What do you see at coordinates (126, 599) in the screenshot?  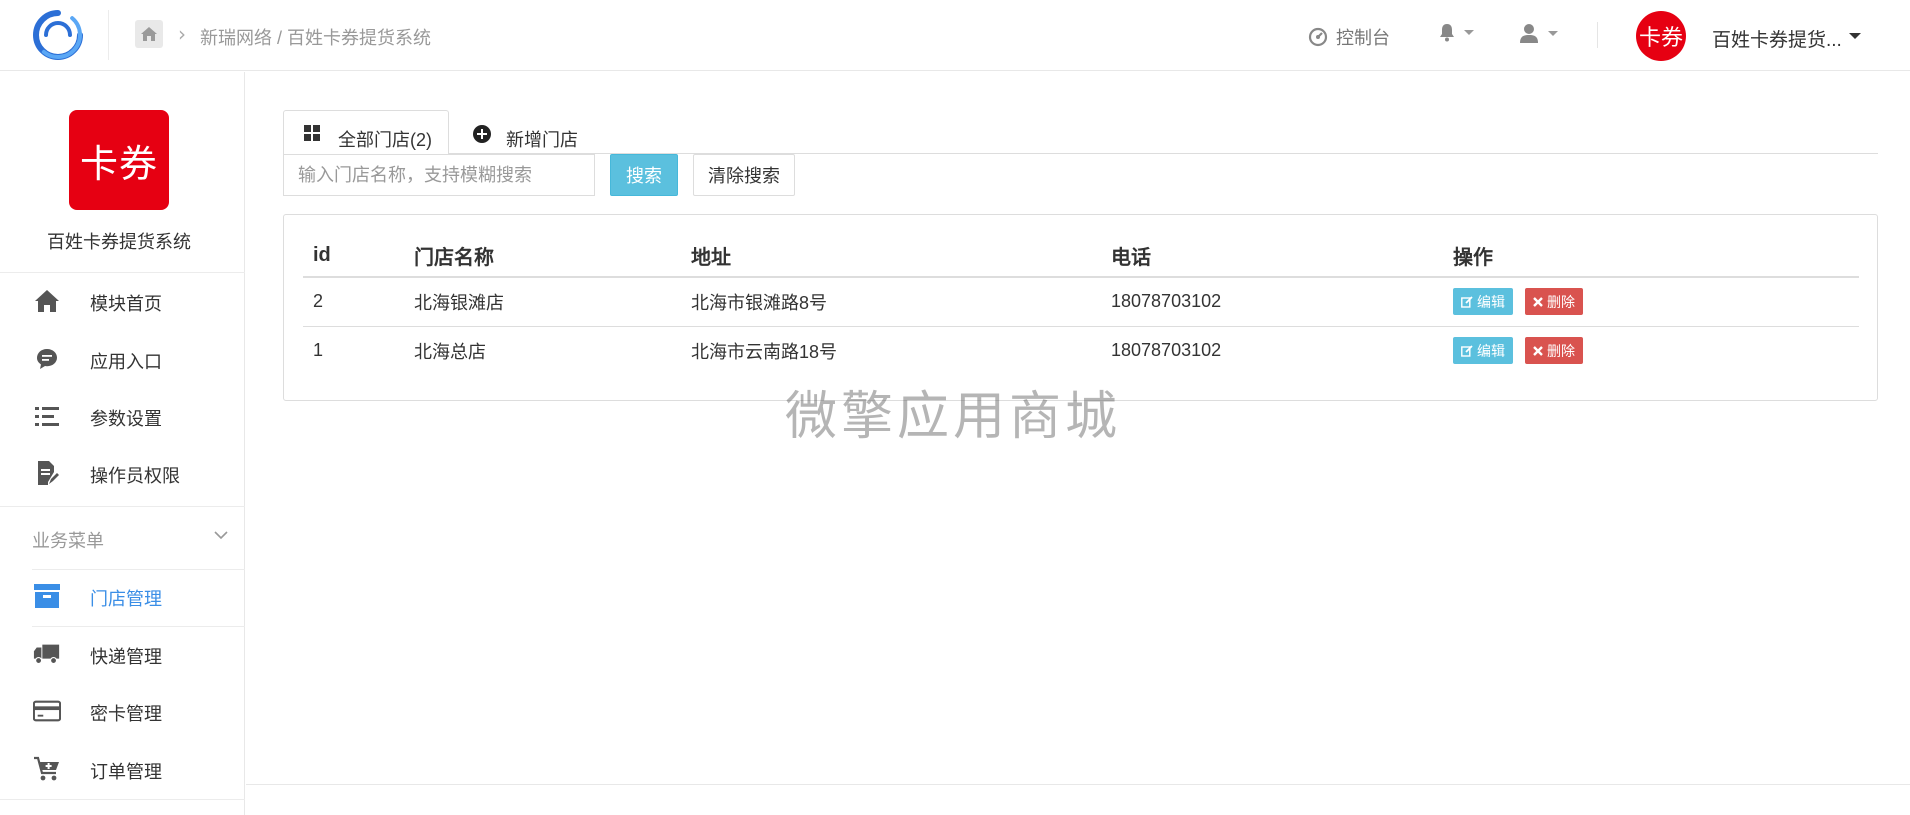 I see `sidebar-item-label: 门店管理` at bounding box center [126, 599].